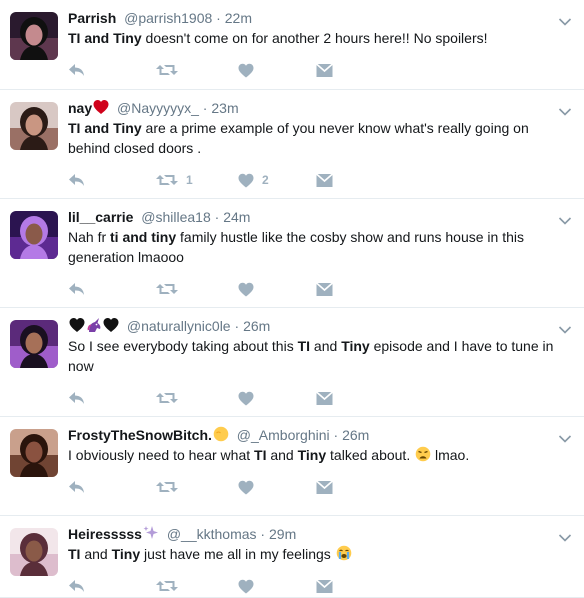 Image resolution: width=584 pixels, height=598 pixels. Describe the element at coordinates (321, 18) in the screenshot. I see `tweet-header: Parrish @parrish1908 · 22m` at that location.